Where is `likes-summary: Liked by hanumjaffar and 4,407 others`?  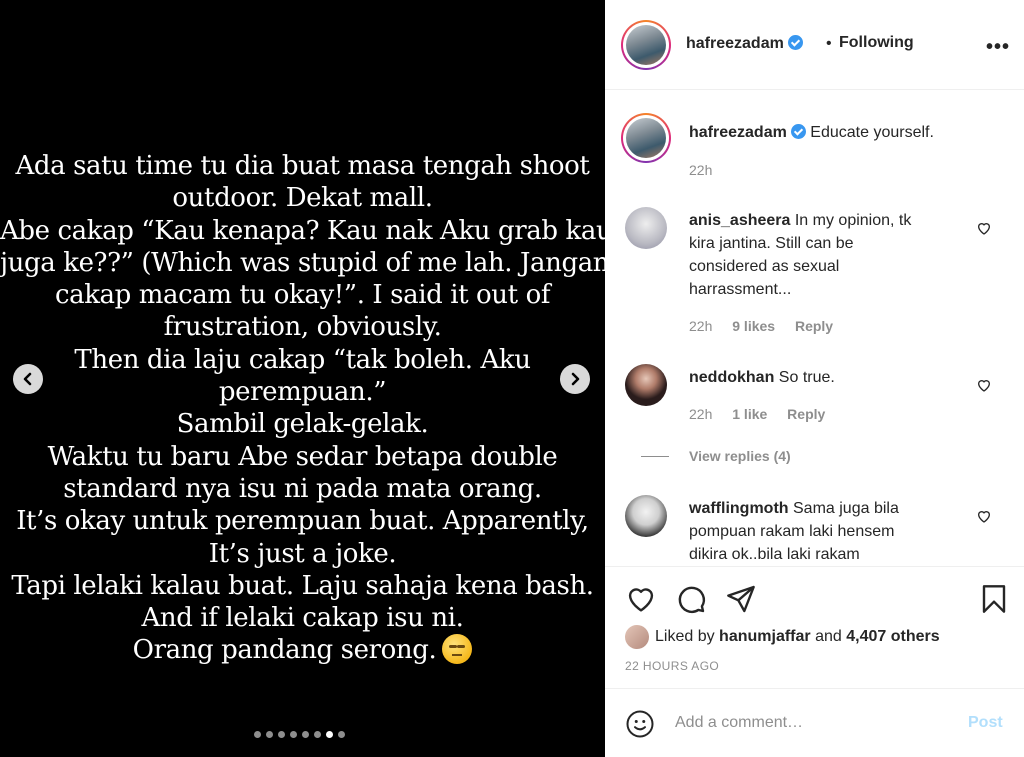
likes-summary: Liked by hanumjaffar and 4,407 others is located at coordinates (782, 637).